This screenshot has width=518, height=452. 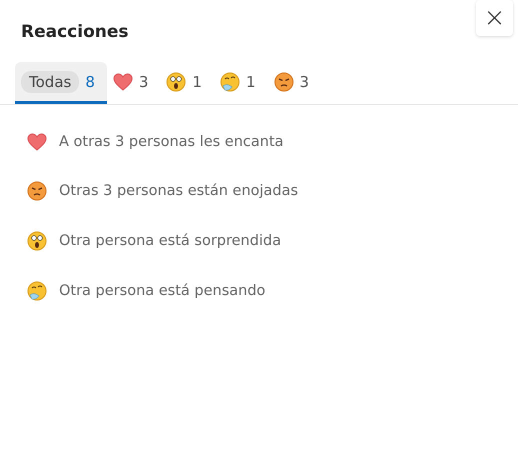 What do you see at coordinates (61, 83) in the screenshot?
I see `reaction-tab: Todas 8` at bounding box center [61, 83].